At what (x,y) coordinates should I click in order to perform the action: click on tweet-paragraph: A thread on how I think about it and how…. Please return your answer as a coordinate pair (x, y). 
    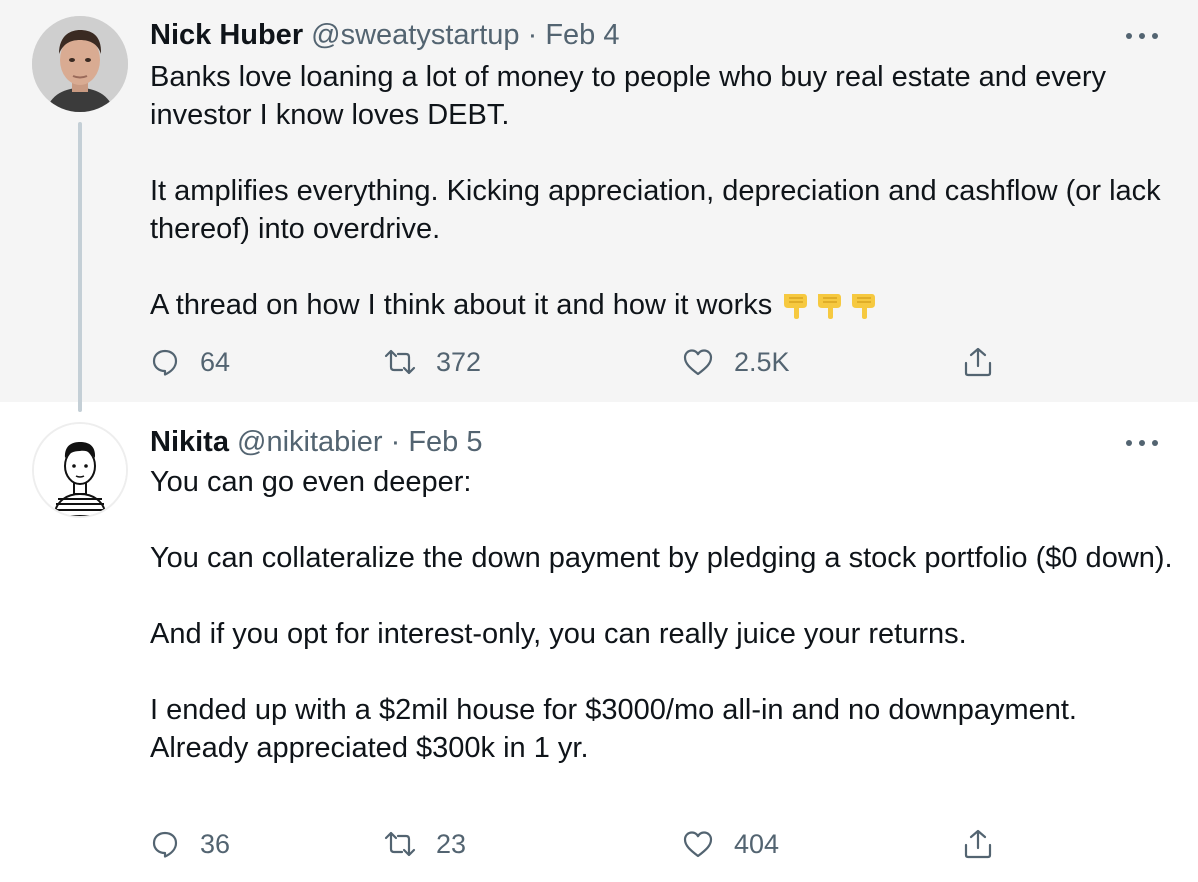
    Looking at the image, I should click on (461, 305).